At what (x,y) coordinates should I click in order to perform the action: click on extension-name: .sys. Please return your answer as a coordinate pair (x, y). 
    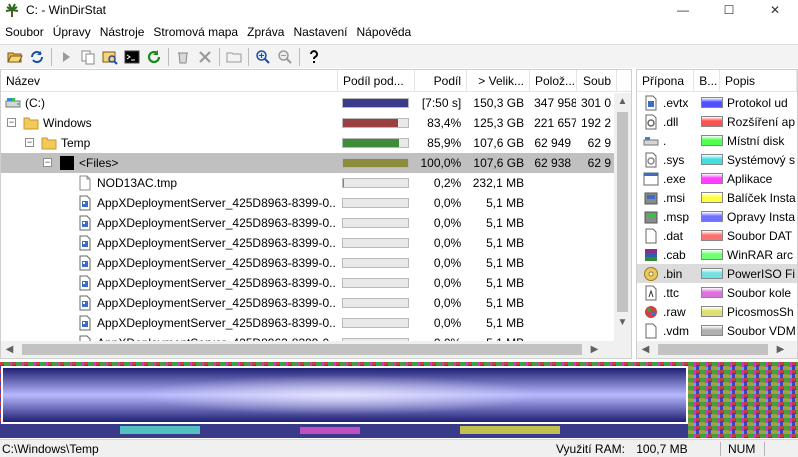
    Looking at the image, I should click on (674, 159).